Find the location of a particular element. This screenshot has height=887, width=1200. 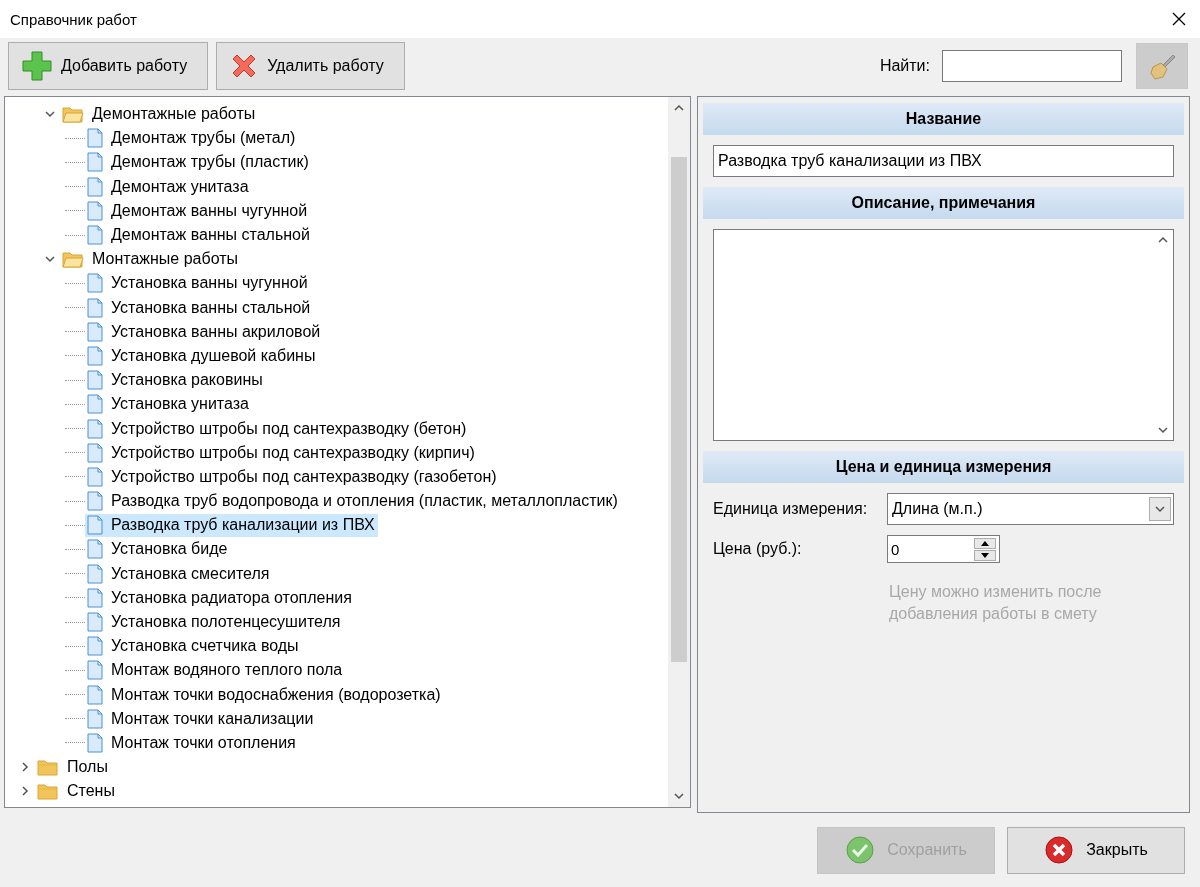

tree-item: Установка радиатора отопления is located at coordinates (220, 598).